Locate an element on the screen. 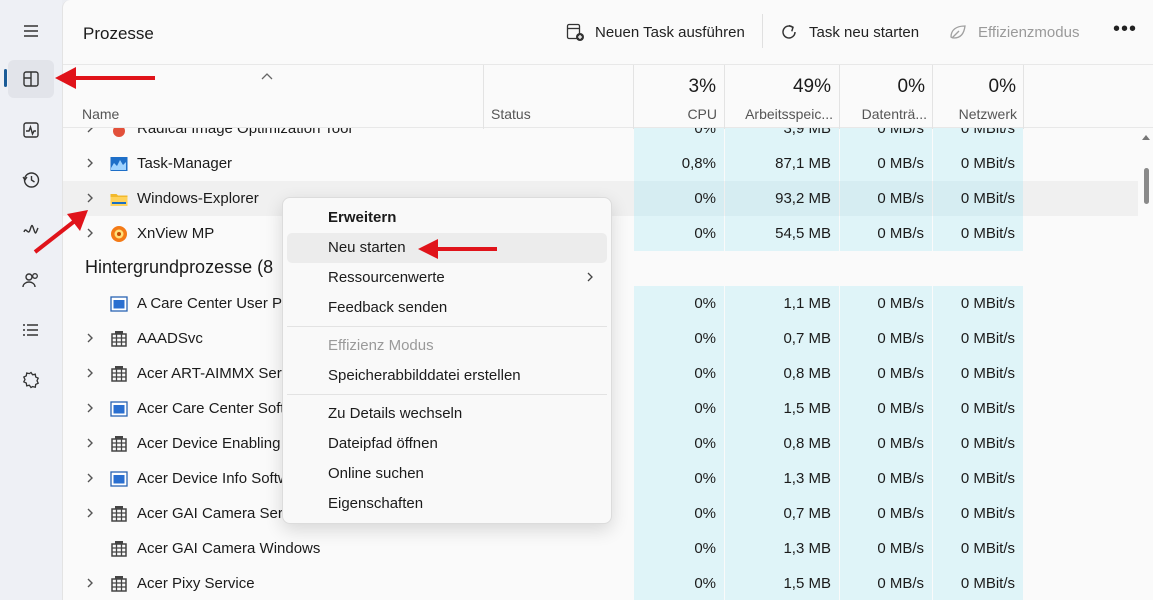 The width and height of the screenshot is (1153, 600). sort-ascending-icon is located at coordinates (267, 76).